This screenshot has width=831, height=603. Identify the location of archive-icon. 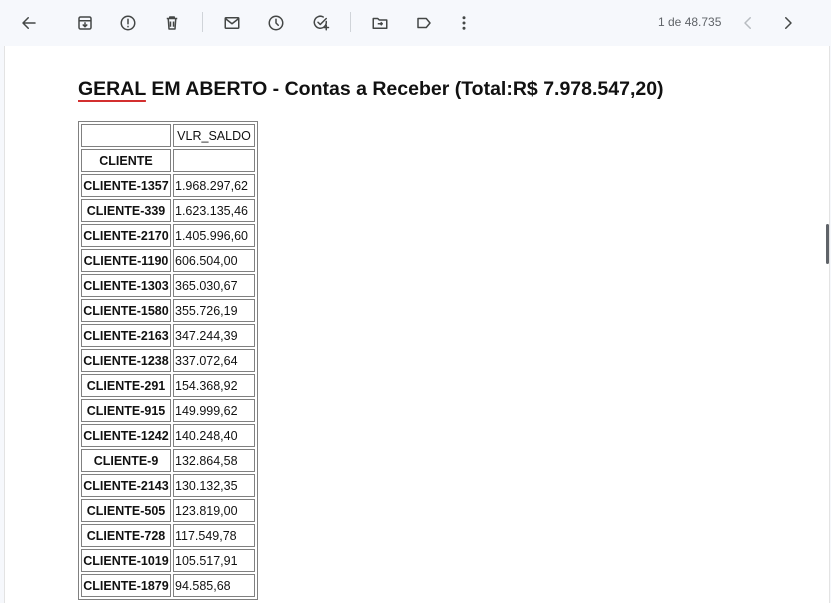
(85, 23).